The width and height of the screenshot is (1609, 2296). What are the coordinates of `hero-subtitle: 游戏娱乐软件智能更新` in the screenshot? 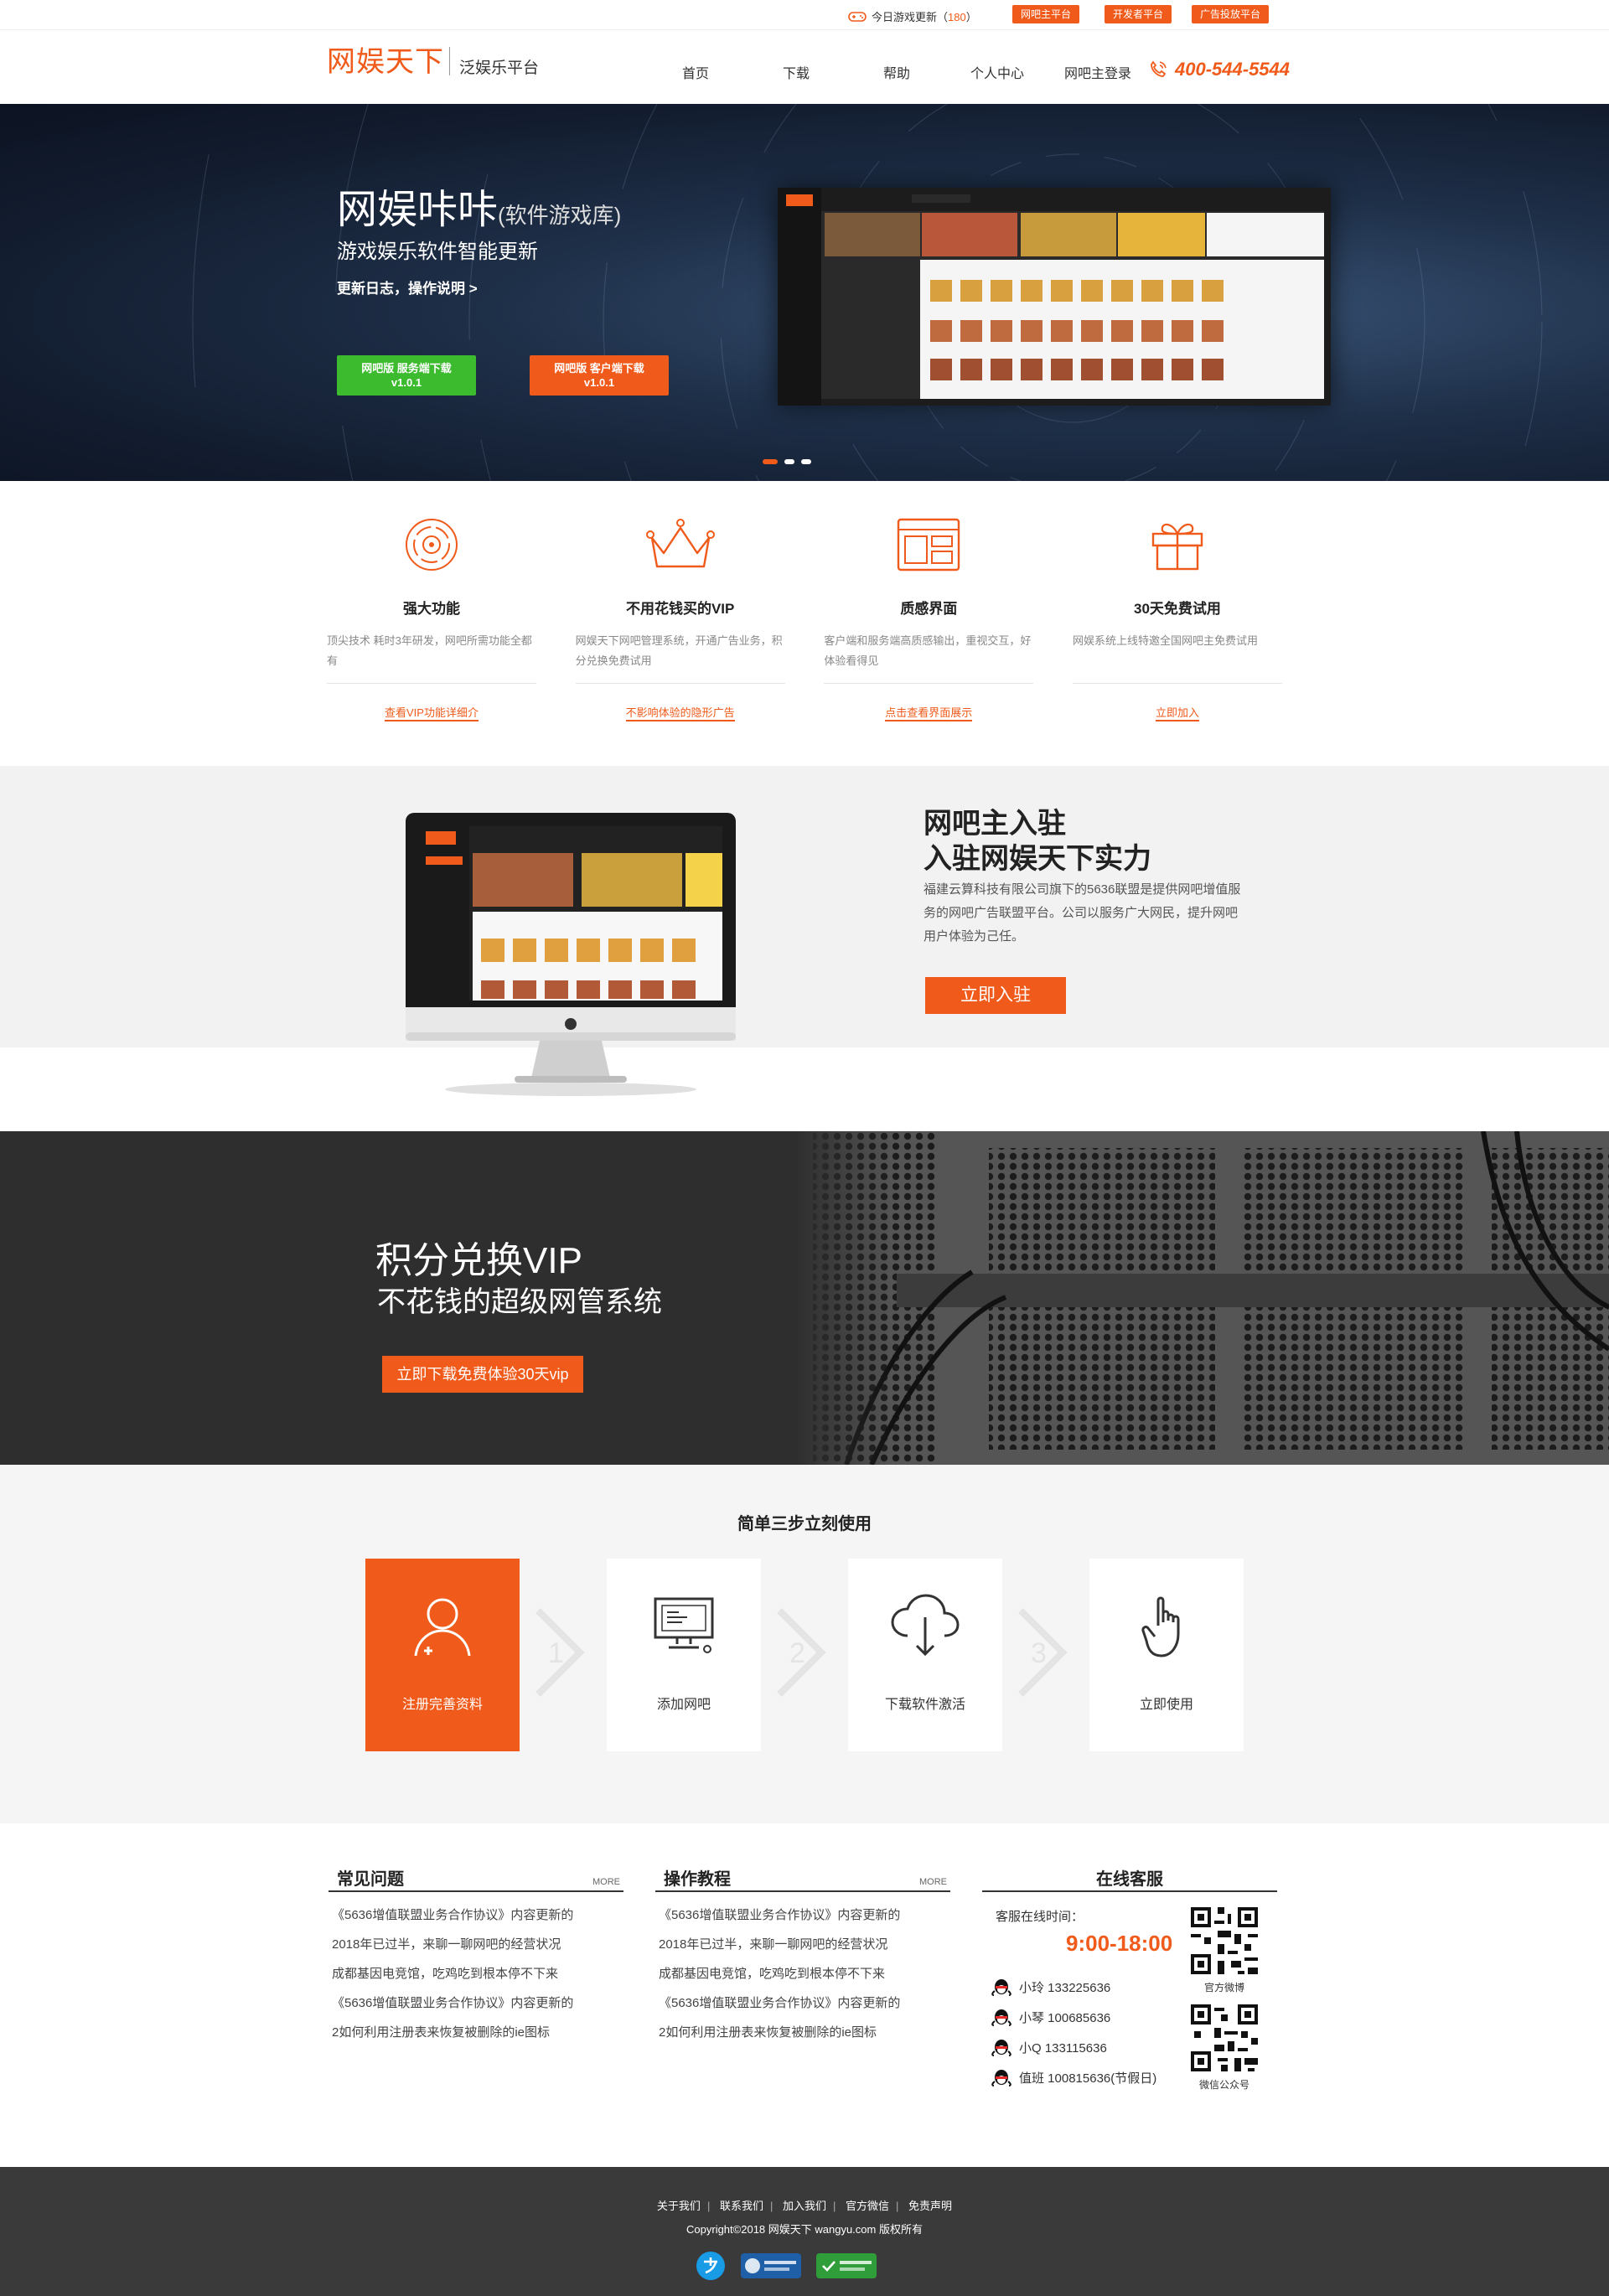 It's located at (437, 252).